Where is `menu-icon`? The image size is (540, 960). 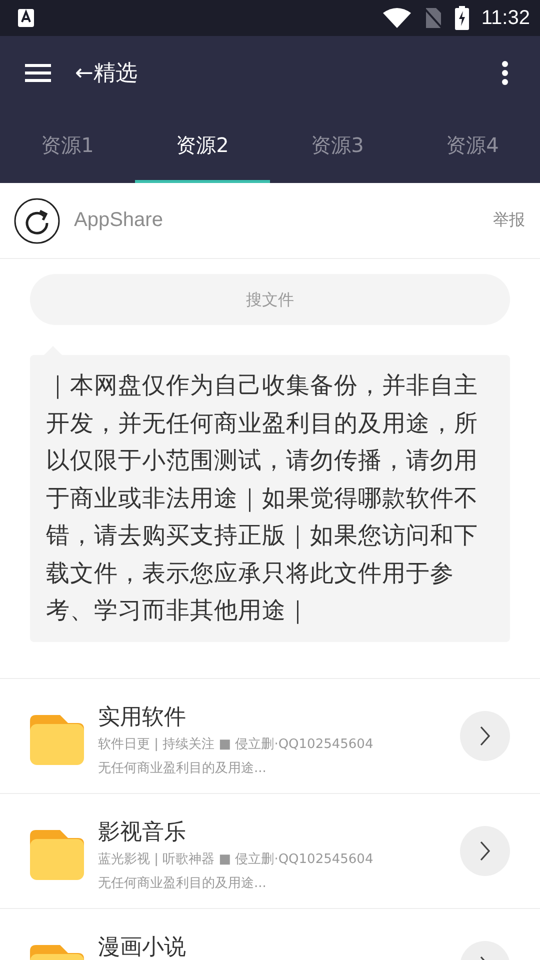
menu-icon is located at coordinates (38, 73).